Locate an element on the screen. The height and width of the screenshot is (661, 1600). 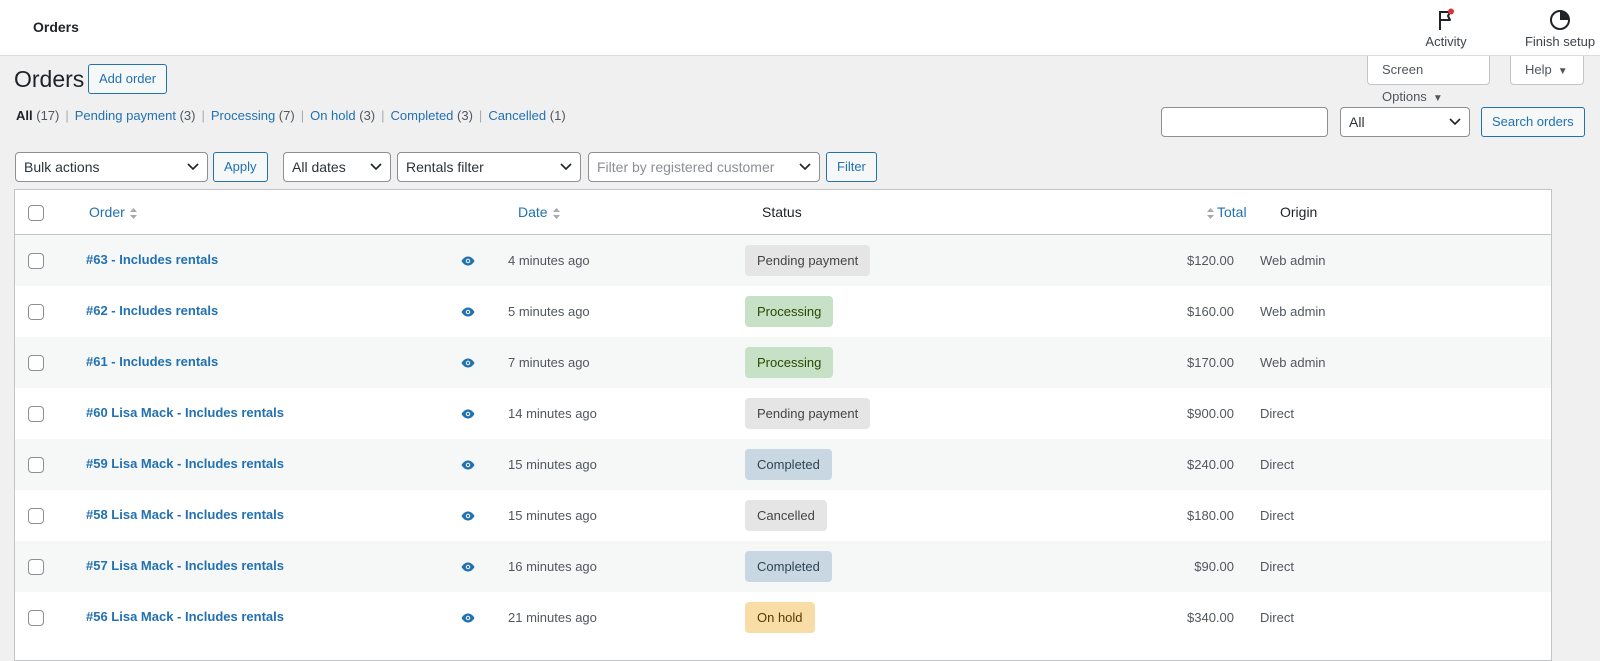
column-date-label: Date is located at coordinates (533, 212).